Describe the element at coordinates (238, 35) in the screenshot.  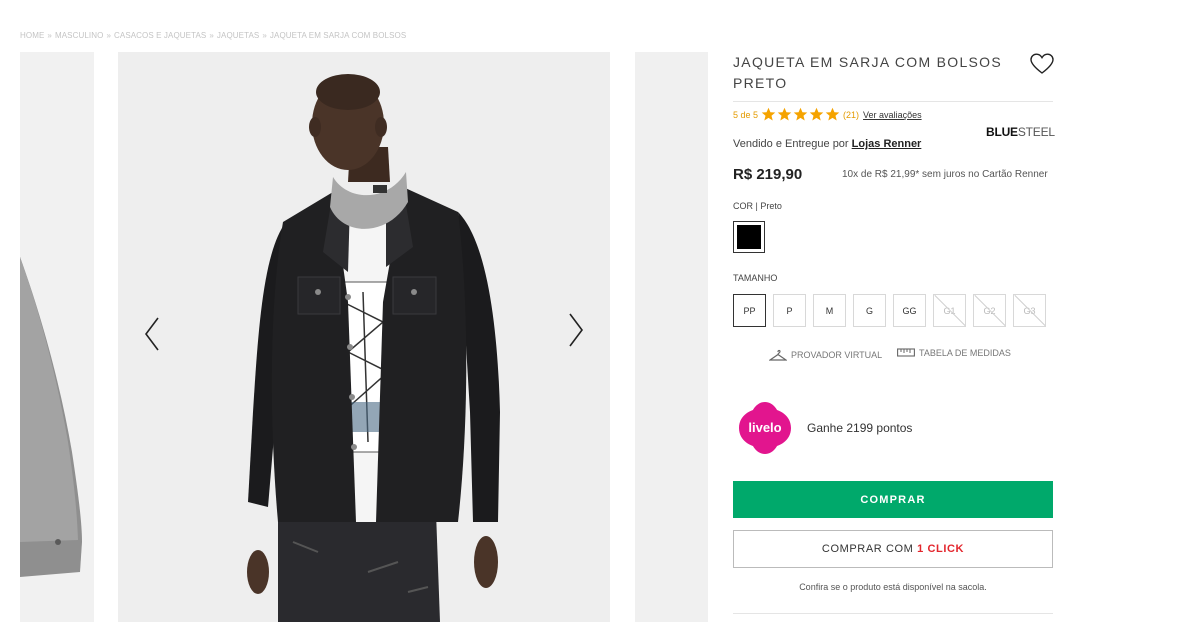
I see `breadcrumb-jaquetas: JAQUETAS` at that location.